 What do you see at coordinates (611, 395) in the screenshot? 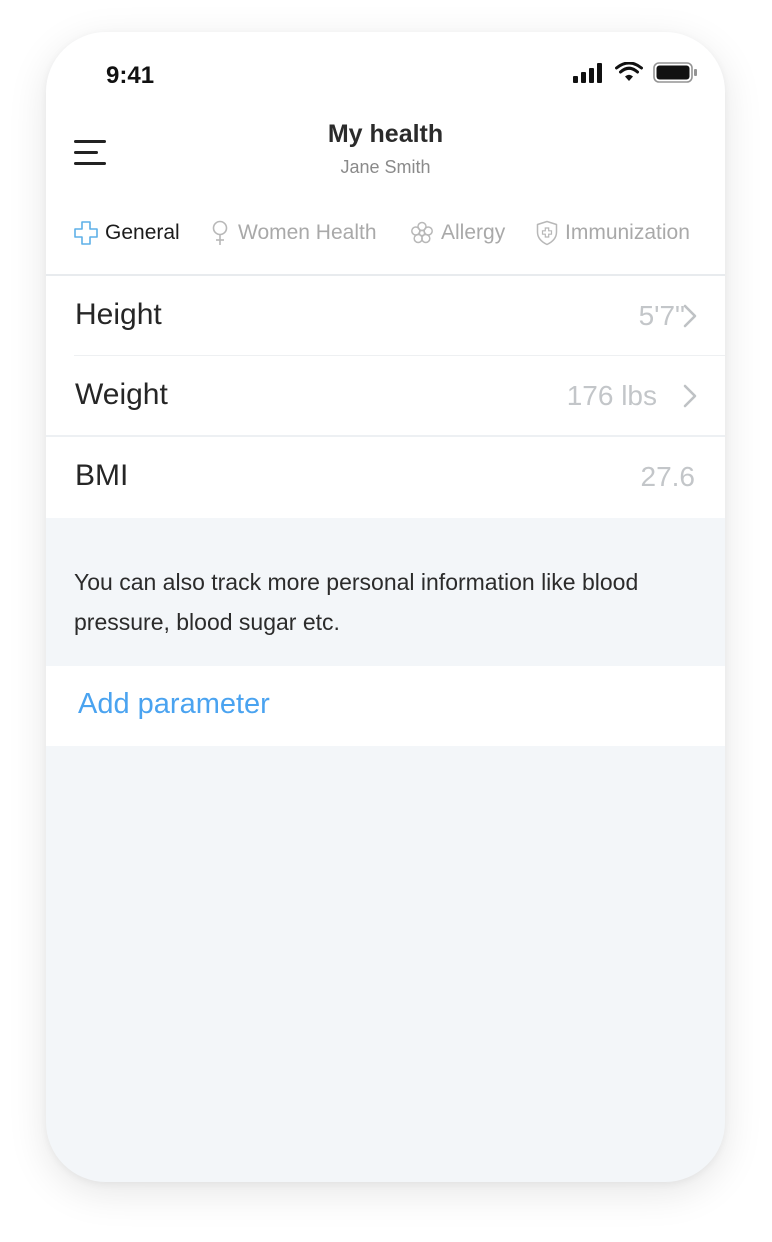
I see `metric-value: 176 lbs` at bounding box center [611, 395].